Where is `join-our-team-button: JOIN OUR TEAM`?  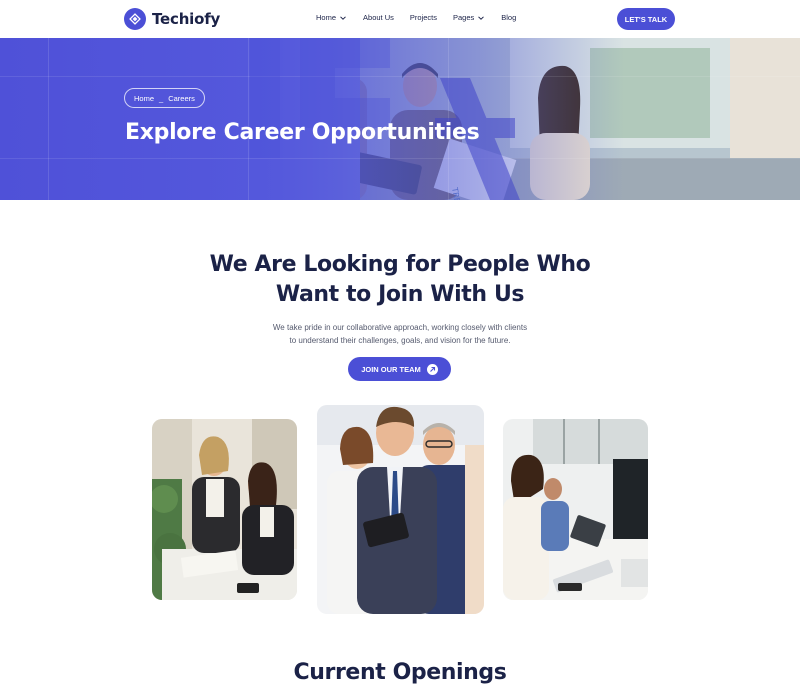 join-our-team-button: JOIN OUR TEAM is located at coordinates (399, 369).